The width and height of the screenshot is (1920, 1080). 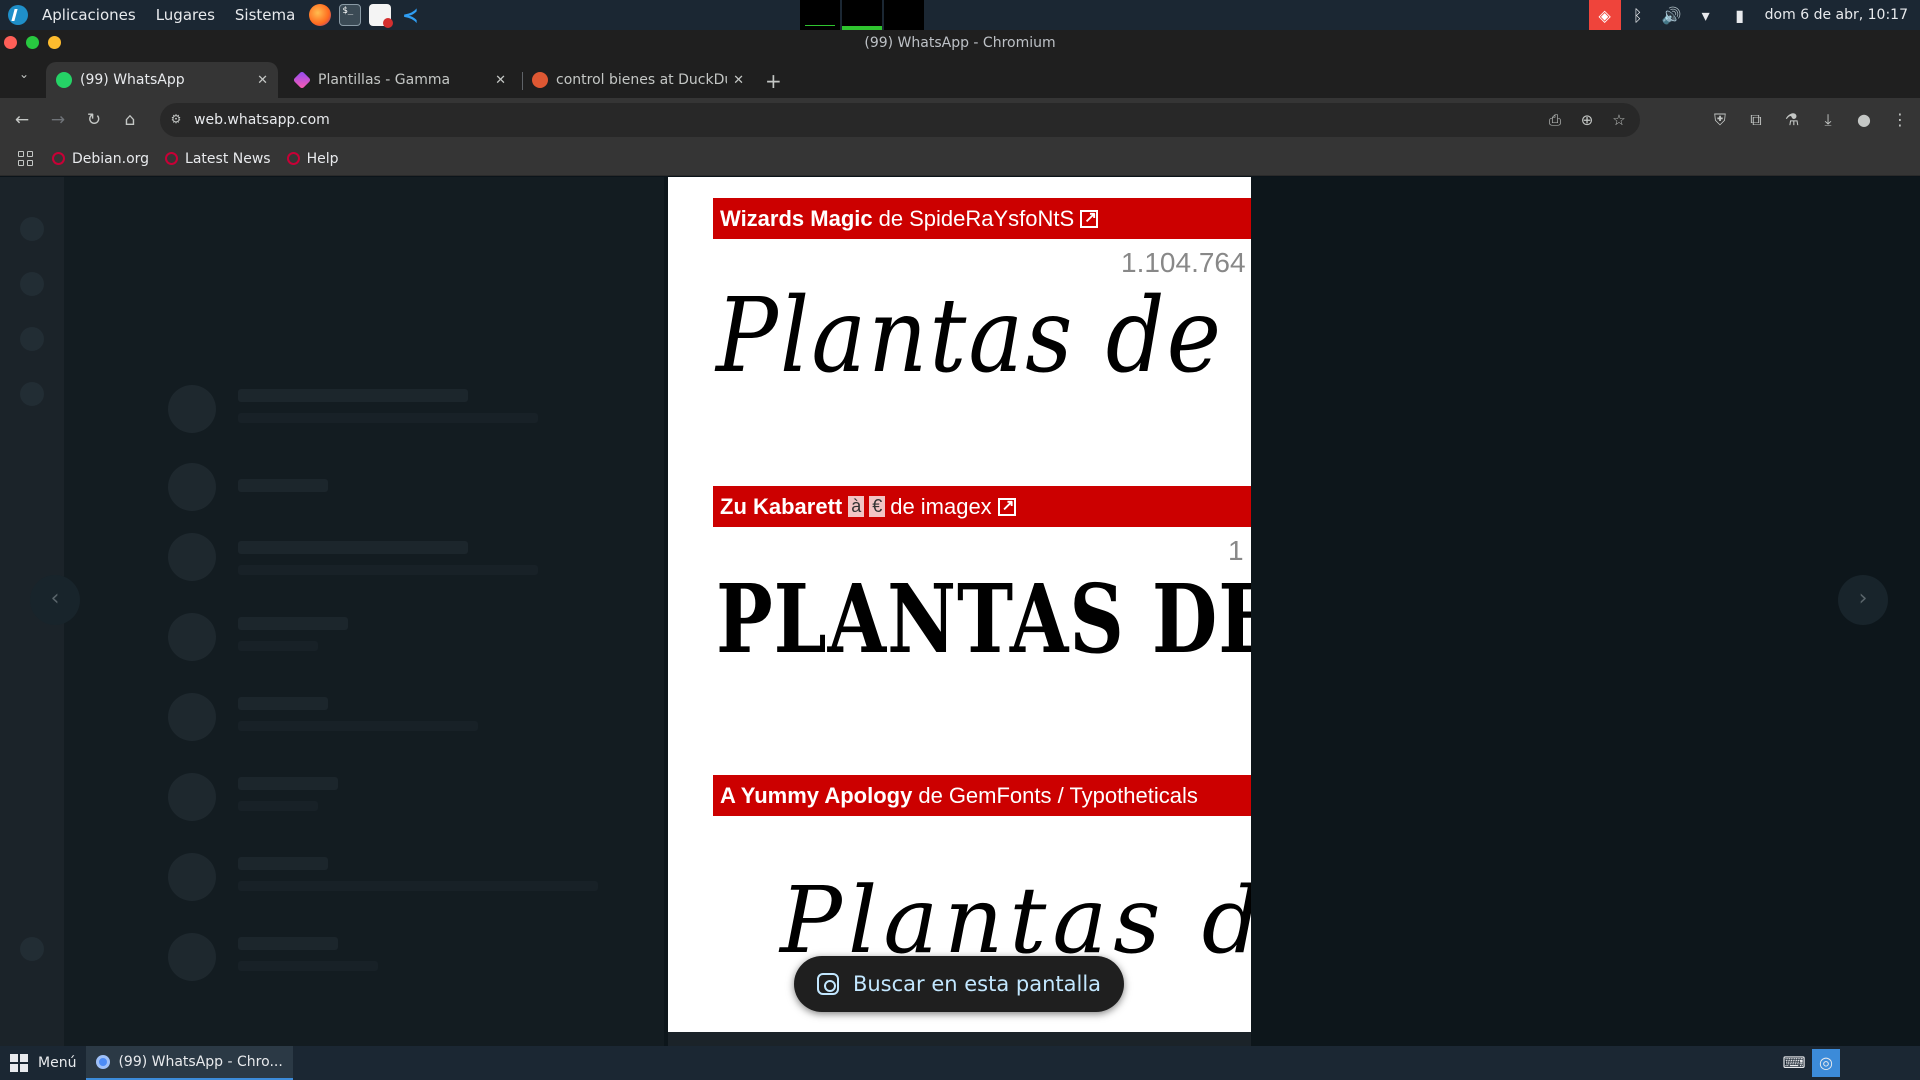 What do you see at coordinates (1900, 120) in the screenshot?
I see `kebab-menu-icon: ⋮` at bounding box center [1900, 120].